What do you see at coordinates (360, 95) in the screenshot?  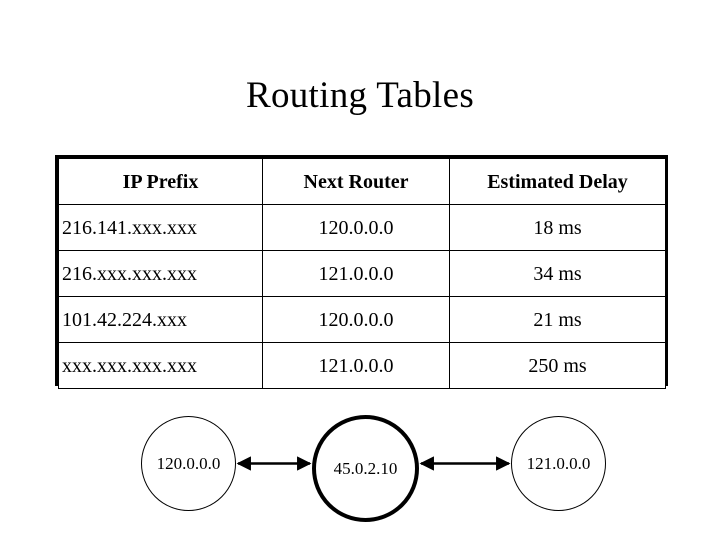 I see `page-title: Routing Tables` at bounding box center [360, 95].